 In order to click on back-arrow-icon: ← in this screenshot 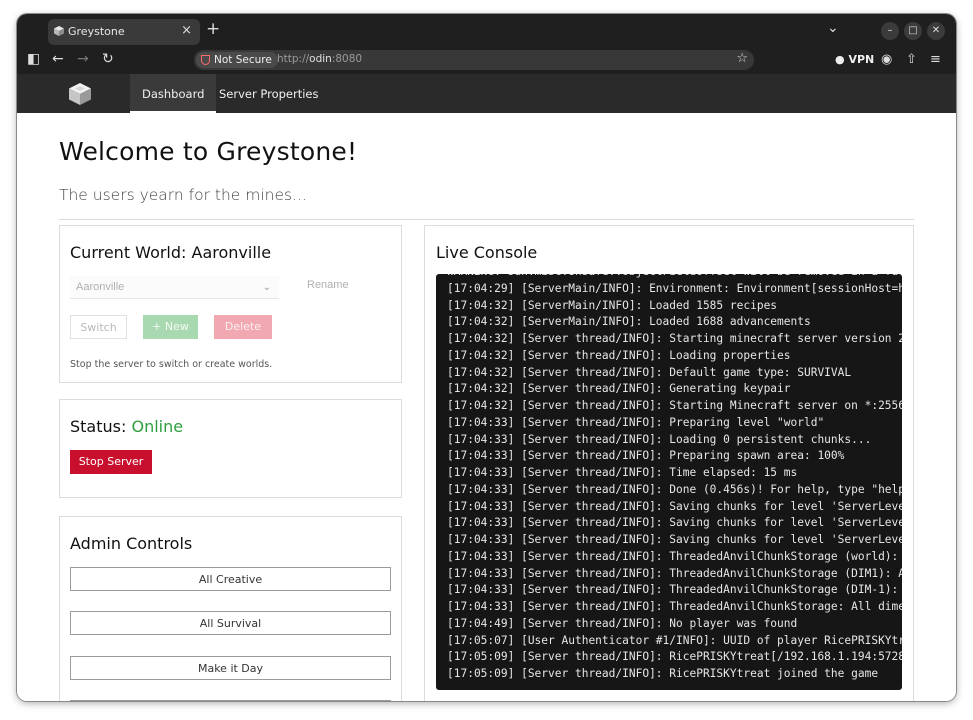, I will do `click(58, 59)`.